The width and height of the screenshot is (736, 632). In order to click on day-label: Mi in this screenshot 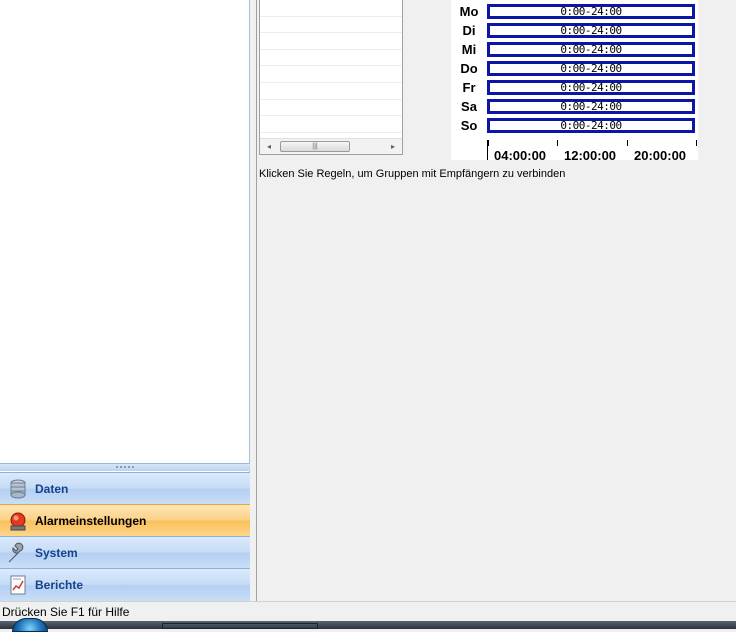, I will do `click(469, 49)`.